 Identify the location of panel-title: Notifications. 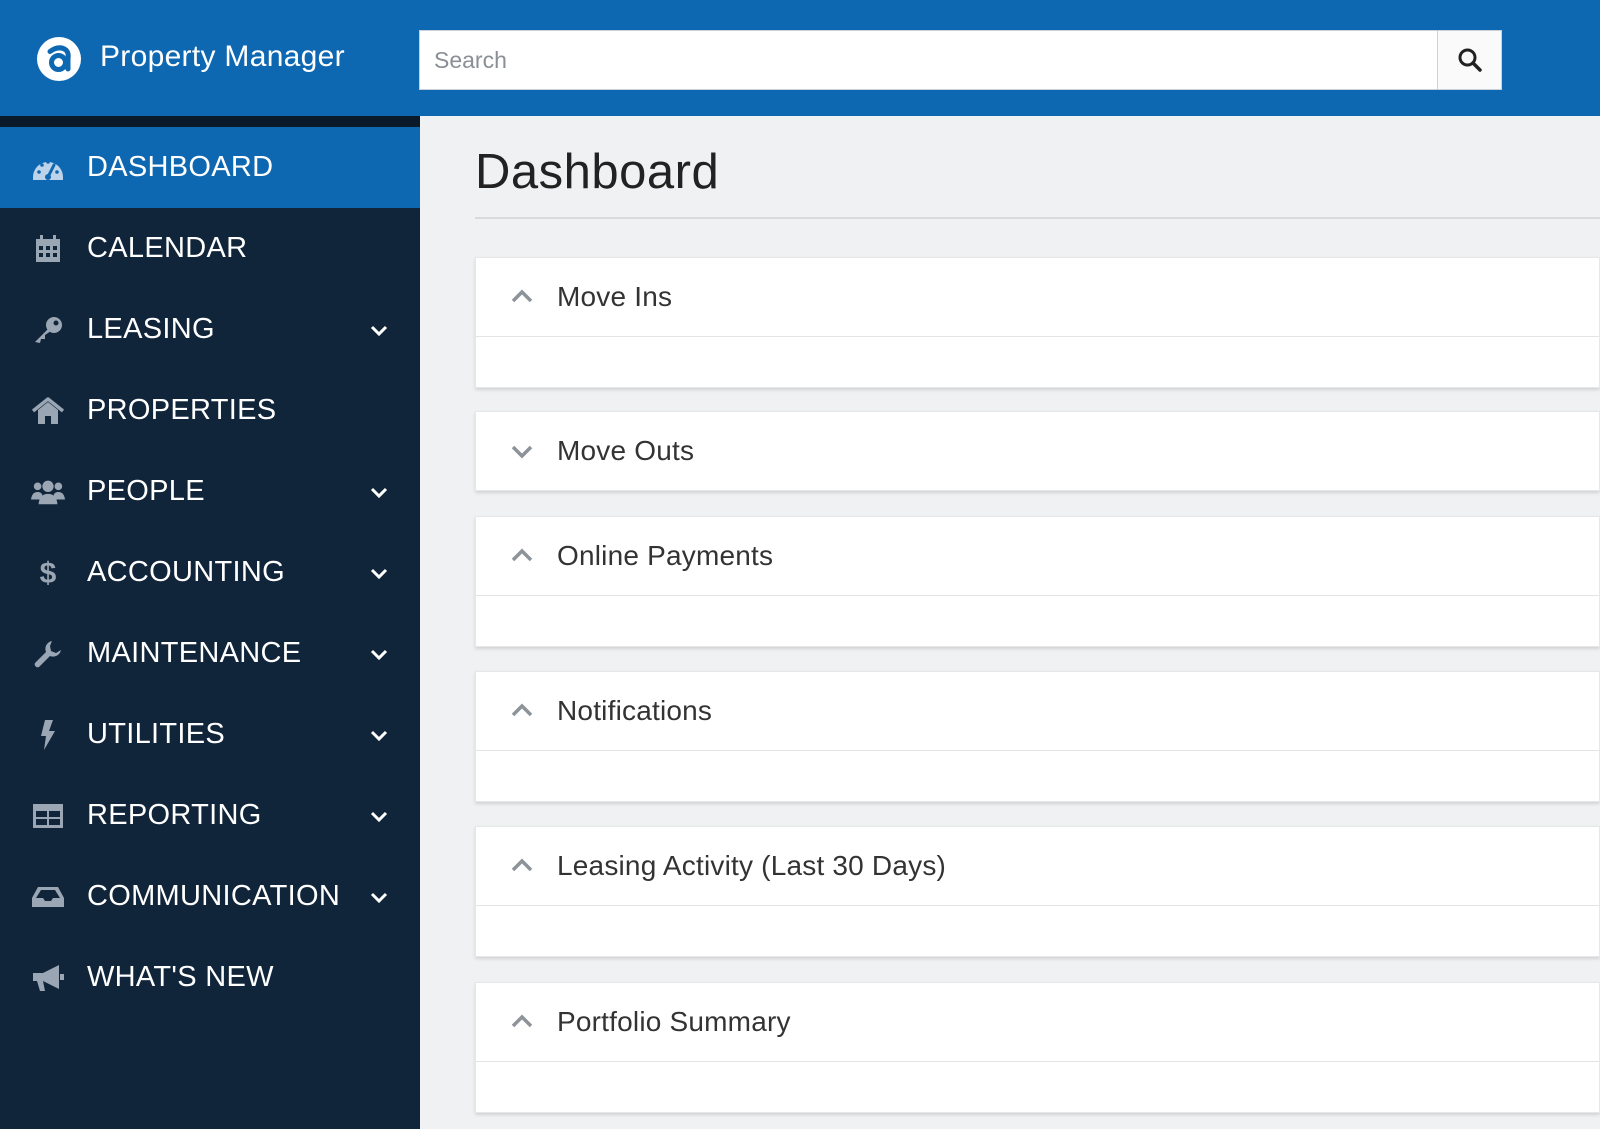
(635, 710).